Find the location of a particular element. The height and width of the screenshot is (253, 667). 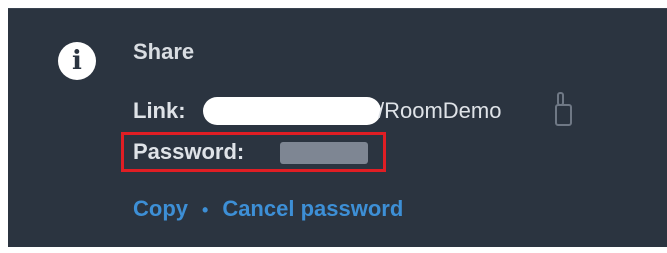

link-url-text: /RoomDemo is located at coordinates (439, 111).